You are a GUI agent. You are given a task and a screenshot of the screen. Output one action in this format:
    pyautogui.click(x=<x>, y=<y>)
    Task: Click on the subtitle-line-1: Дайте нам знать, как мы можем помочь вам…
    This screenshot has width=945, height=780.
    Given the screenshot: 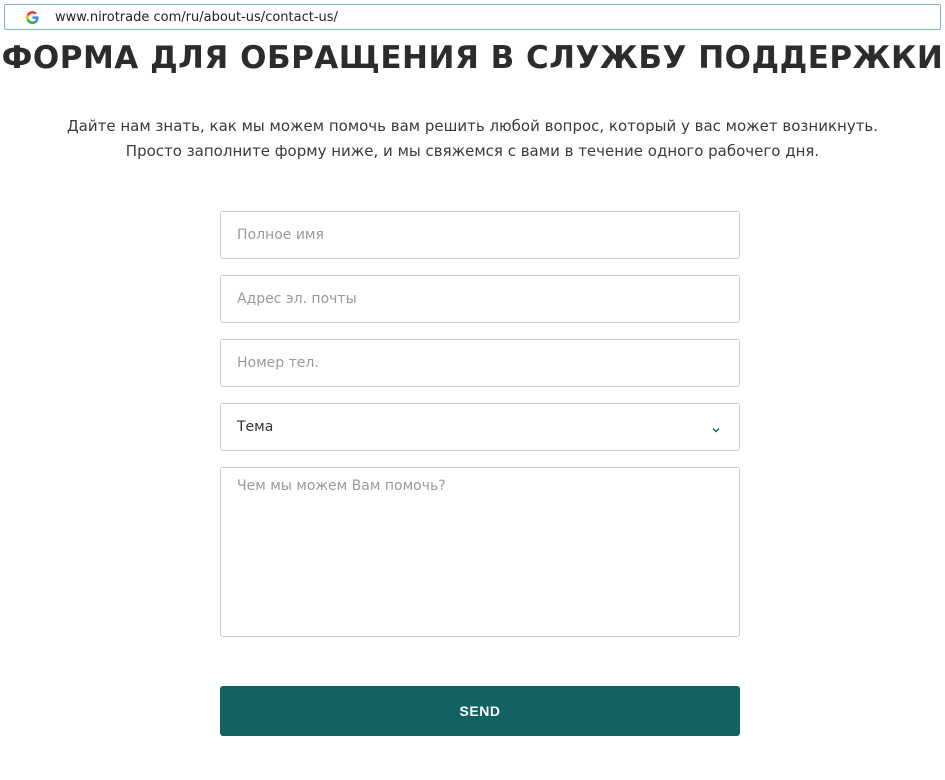 What is the action you would take?
    pyautogui.click(x=472, y=126)
    